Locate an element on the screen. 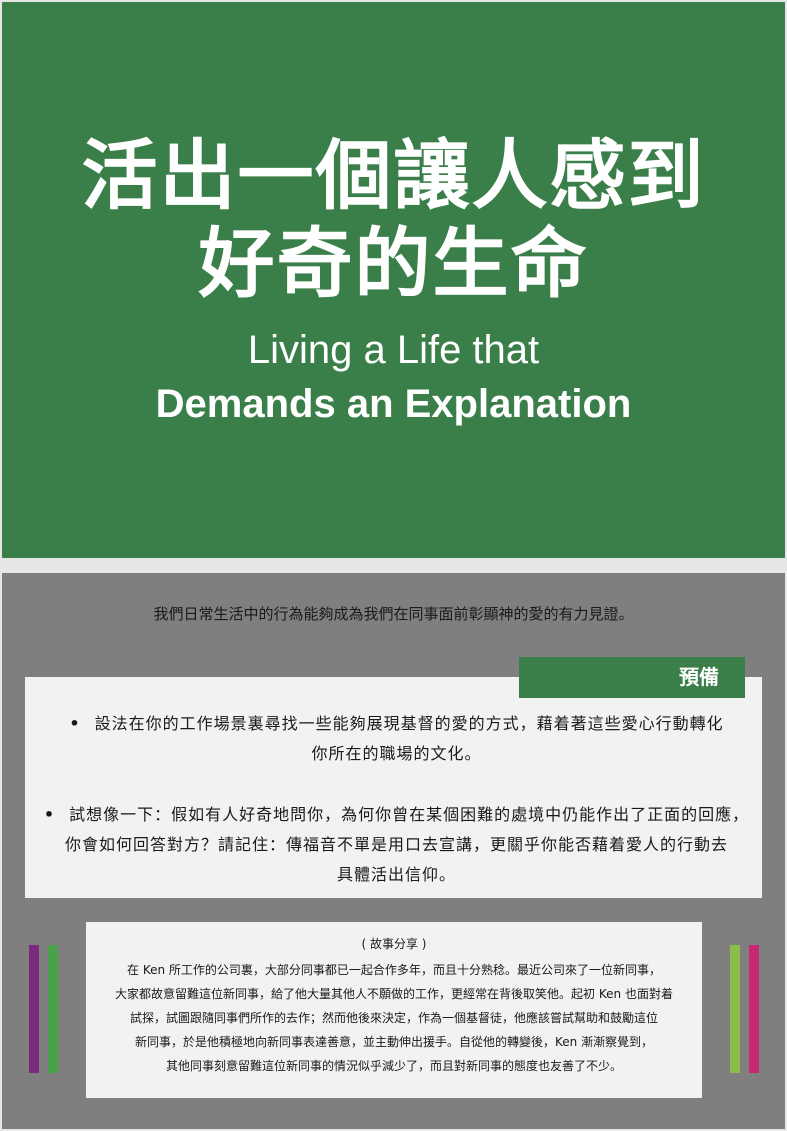 This screenshot has width=787, height=1131. subtitle-line-2: Demands an Explanation is located at coordinates (393, 404).